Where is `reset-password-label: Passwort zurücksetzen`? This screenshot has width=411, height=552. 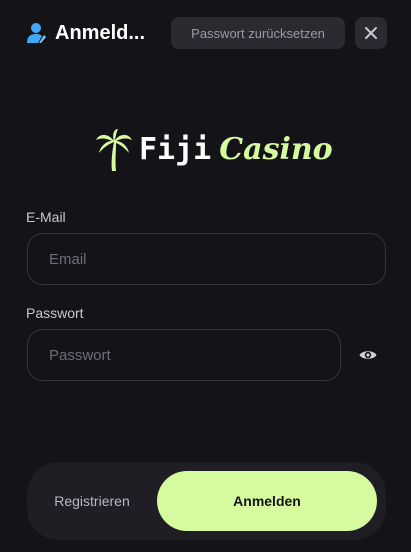
reset-password-label: Passwort zurücksetzen is located at coordinates (258, 33).